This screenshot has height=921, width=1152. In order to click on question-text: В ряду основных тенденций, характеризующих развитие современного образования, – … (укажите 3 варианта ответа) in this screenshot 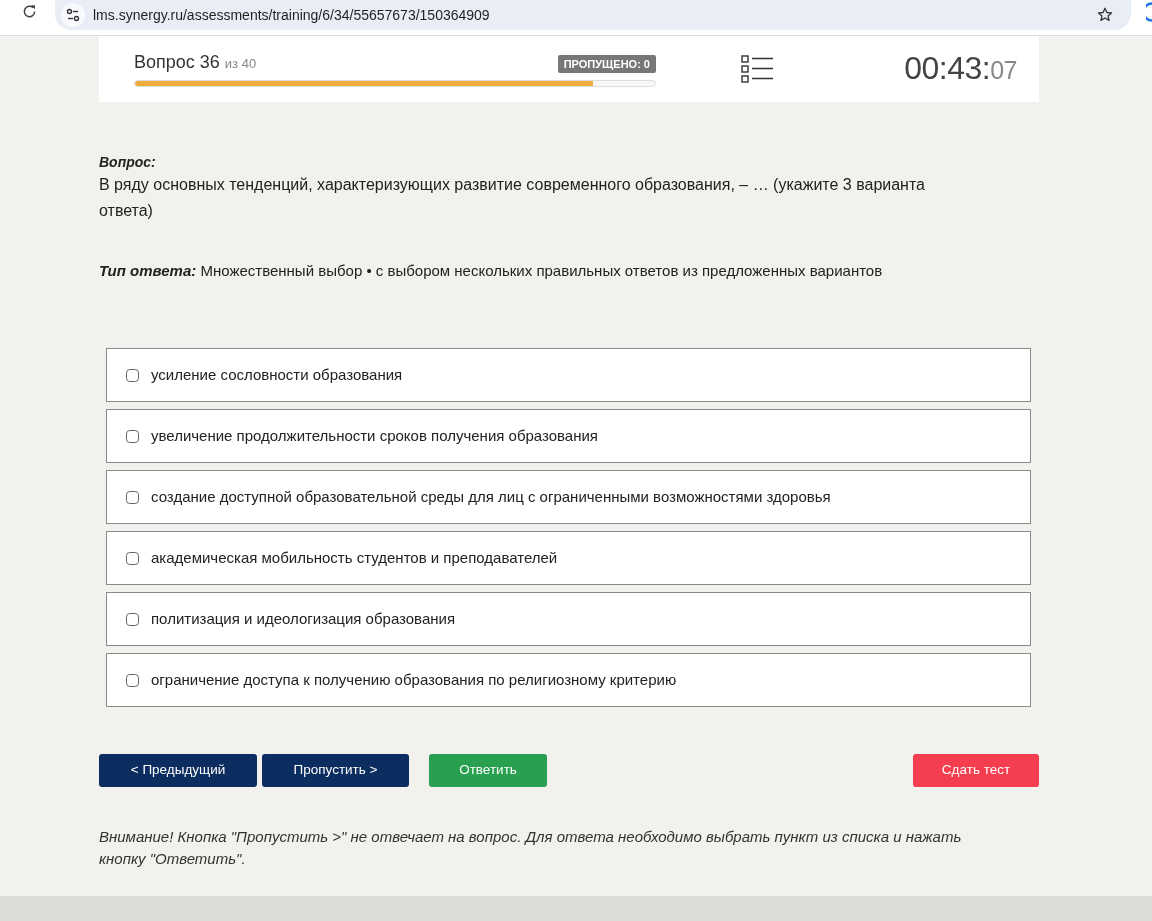, I will do `click(512, 198)`.